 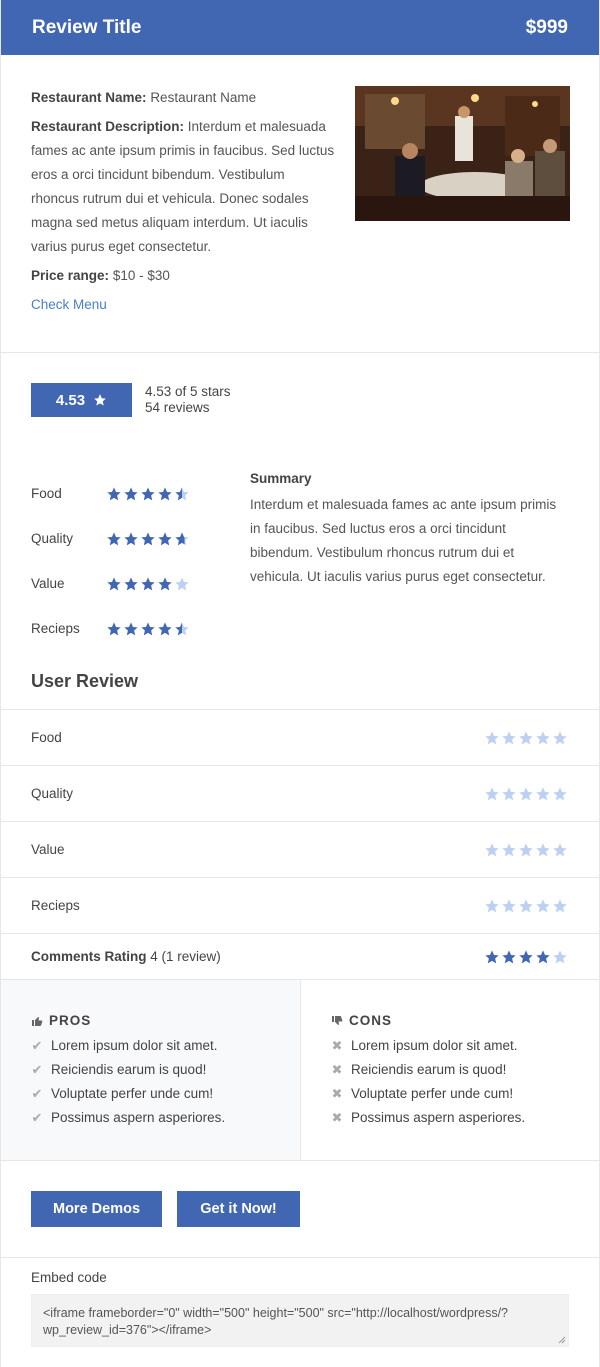 I want to click on pros-title: PROS, so click(x=70, y=1020).